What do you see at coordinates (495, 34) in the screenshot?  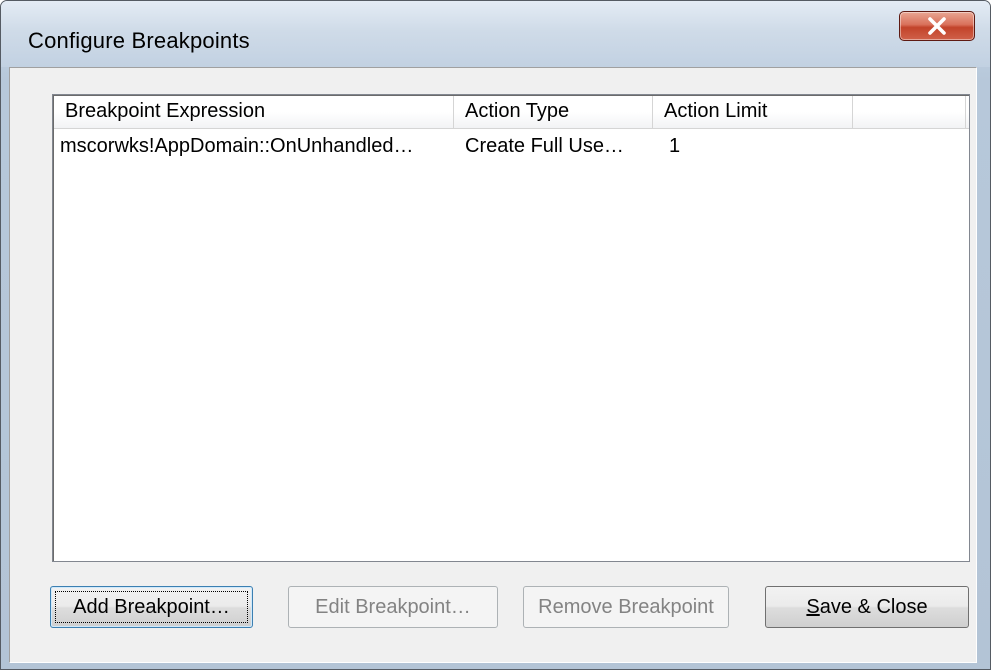 I see `title-bar: Configure Breakpoints` at bounding box center [495, 34].